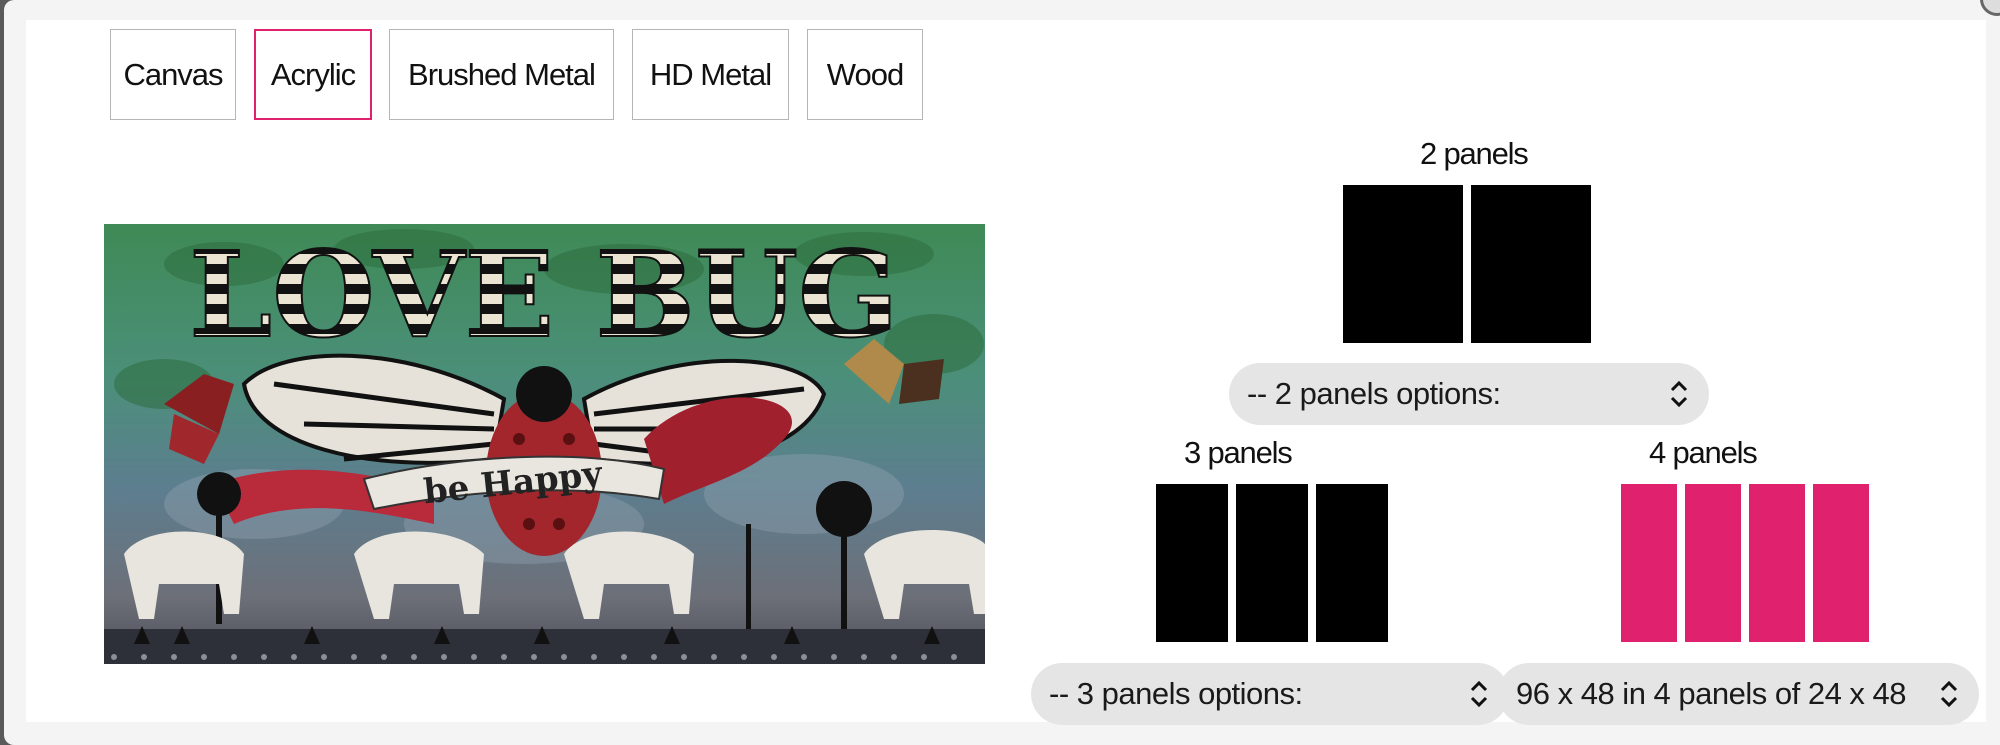  Describe the element at coordinates (313, 74) in the screenshot. I see `tab-acrylic: Acrylic` at that location.